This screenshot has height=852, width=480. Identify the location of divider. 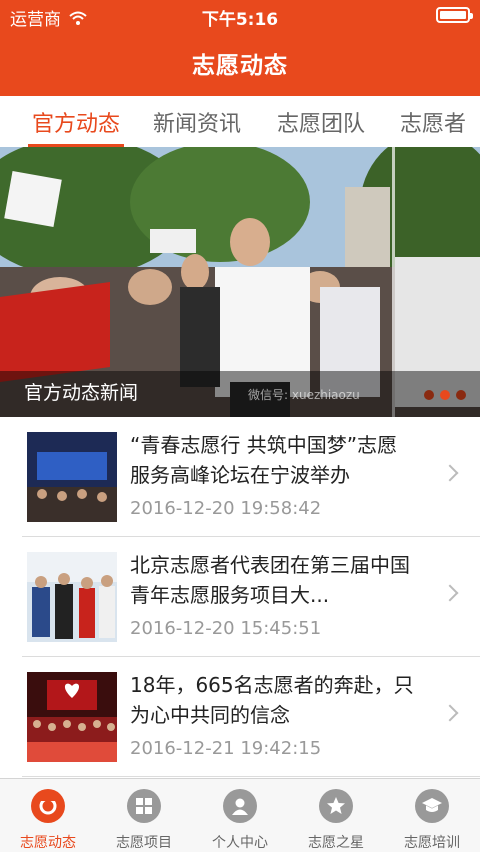
(251, 776).